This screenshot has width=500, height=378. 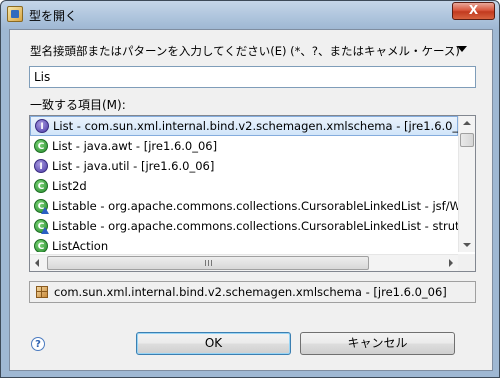 What do you see at coordinates (69, 186) in the screenshot?
I see `list-item-label: List2d` at bounding box center [69, 186].